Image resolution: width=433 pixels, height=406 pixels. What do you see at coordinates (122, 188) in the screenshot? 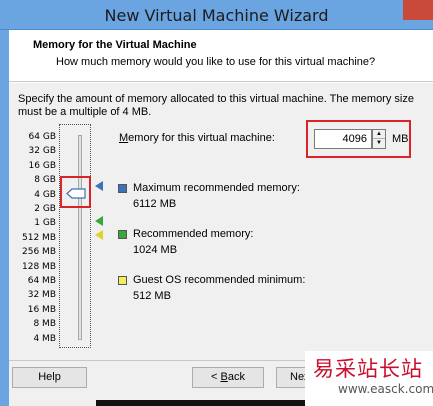
I see `blue-square-icon` at bounding box center [122, 188].